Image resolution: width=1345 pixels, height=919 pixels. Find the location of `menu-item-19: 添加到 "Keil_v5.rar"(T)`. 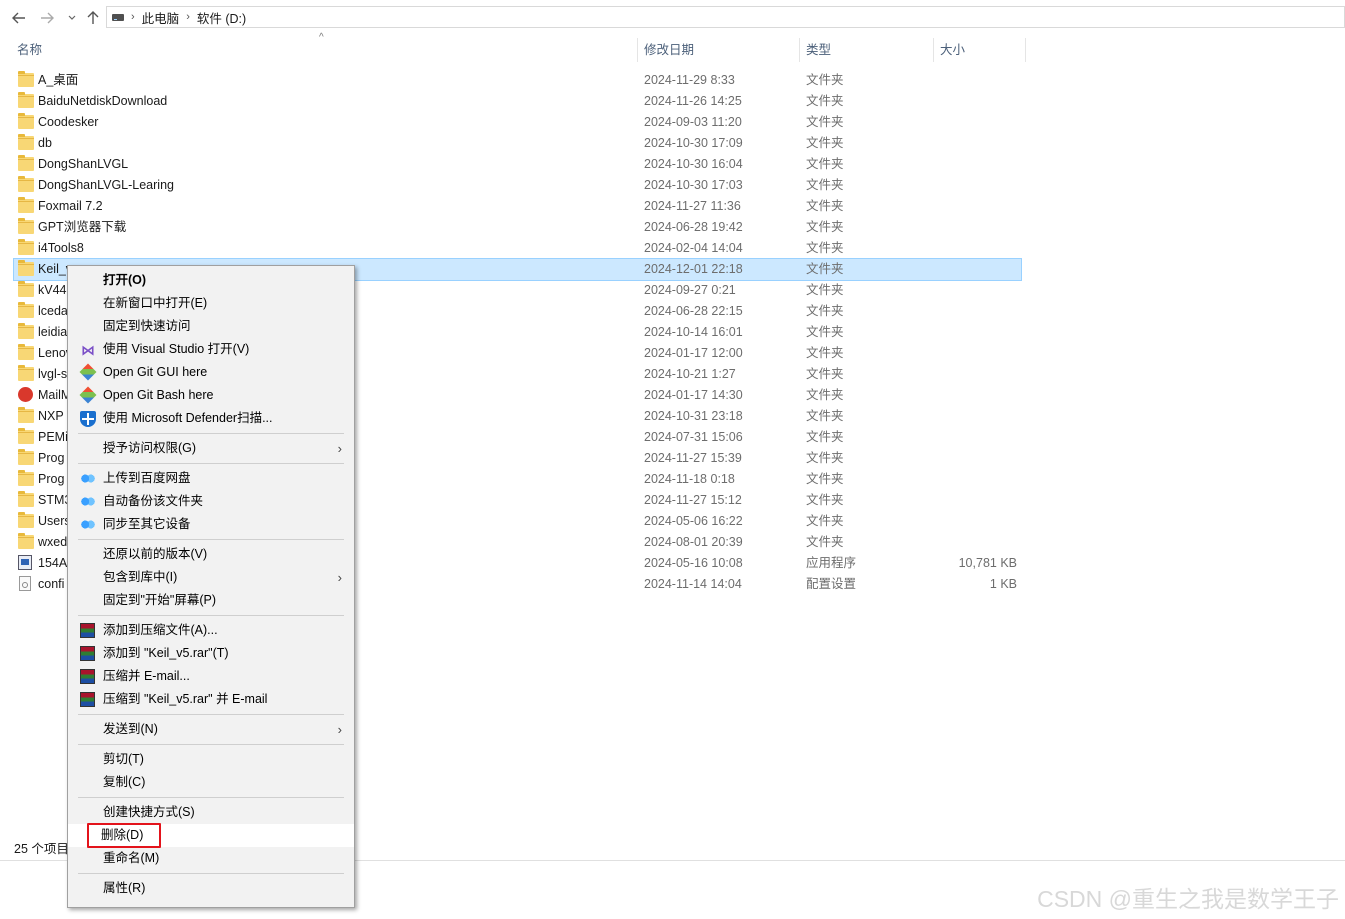

menu-item-19: 添加到 "Keil_v5.rar"(T) is located at coordinates (211, 653).